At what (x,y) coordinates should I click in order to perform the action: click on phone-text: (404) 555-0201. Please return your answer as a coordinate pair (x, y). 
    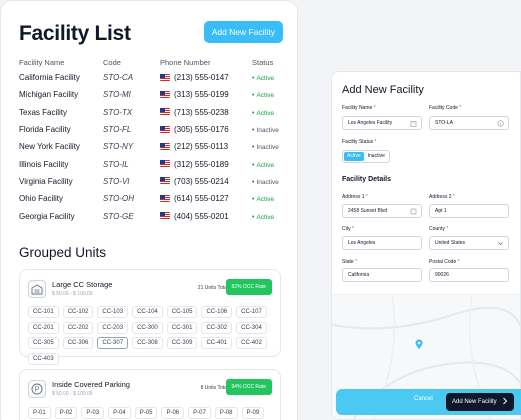
    Looking at the image, I should click on (201, 216).